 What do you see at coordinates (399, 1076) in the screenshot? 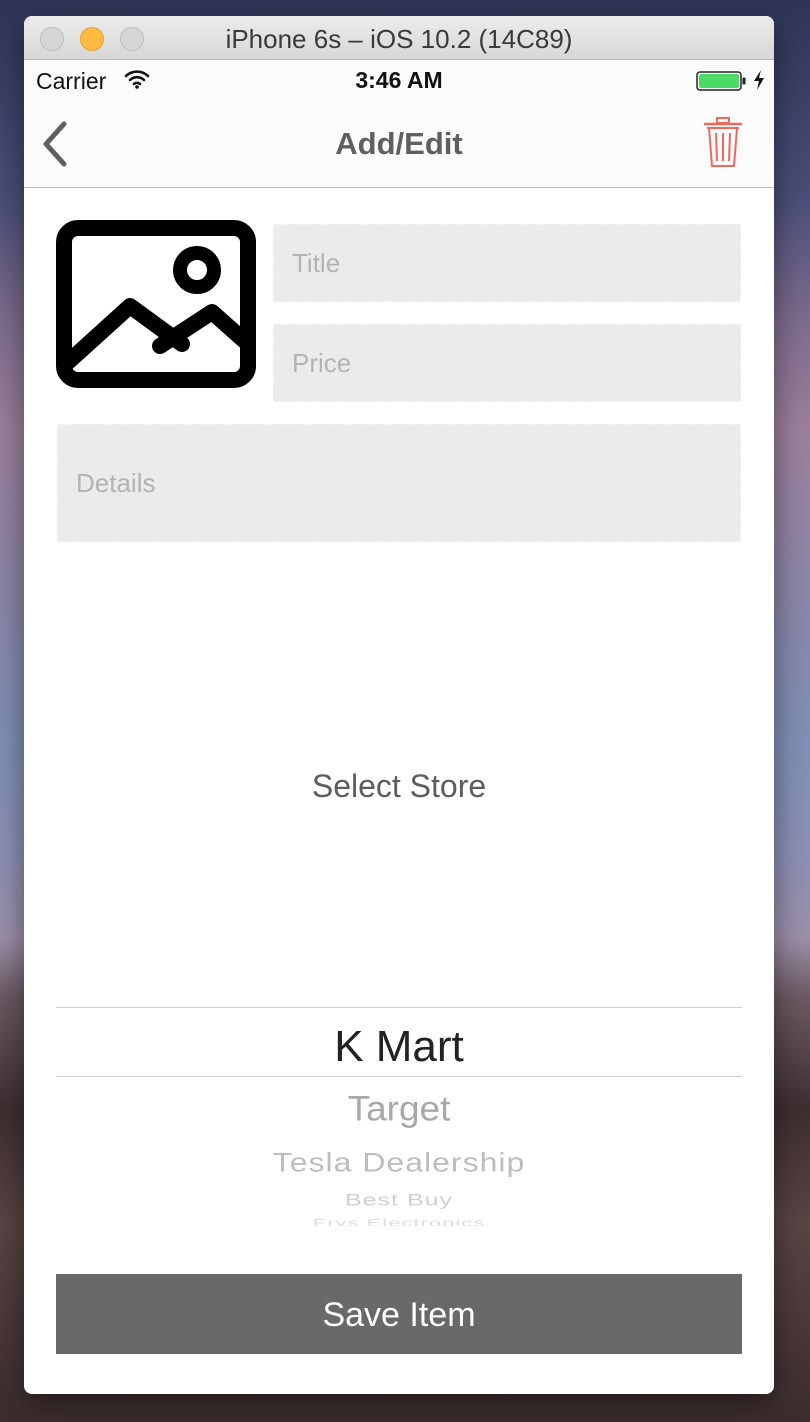
I see `picker-selection-bottom-line` at bounding box center [399, 1076].